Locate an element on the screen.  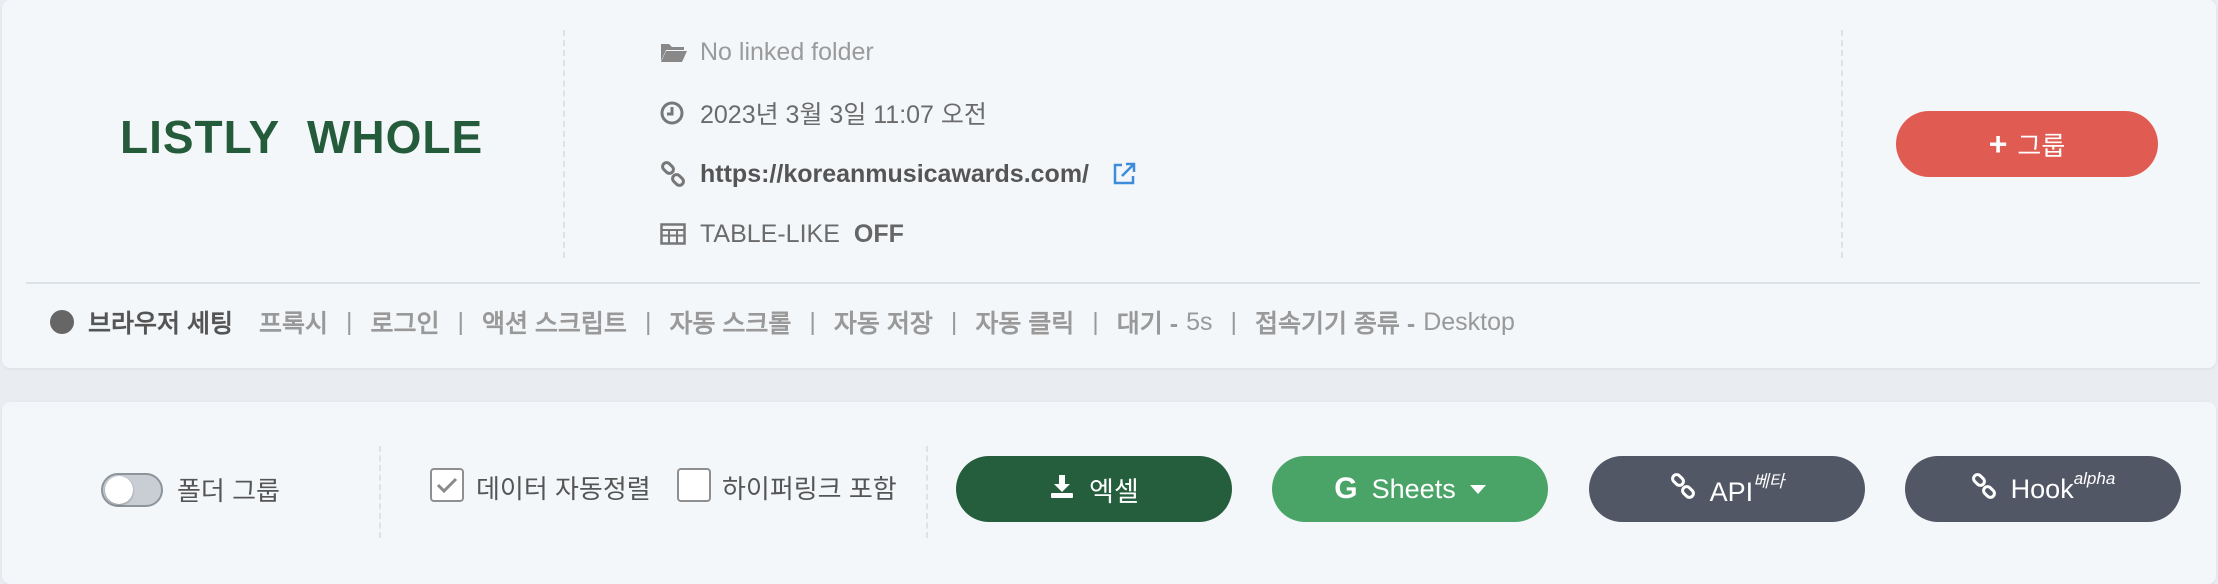
datetime-row: 2023년 3월 3일 11:07 오전 is located at coordinates (823, 113).